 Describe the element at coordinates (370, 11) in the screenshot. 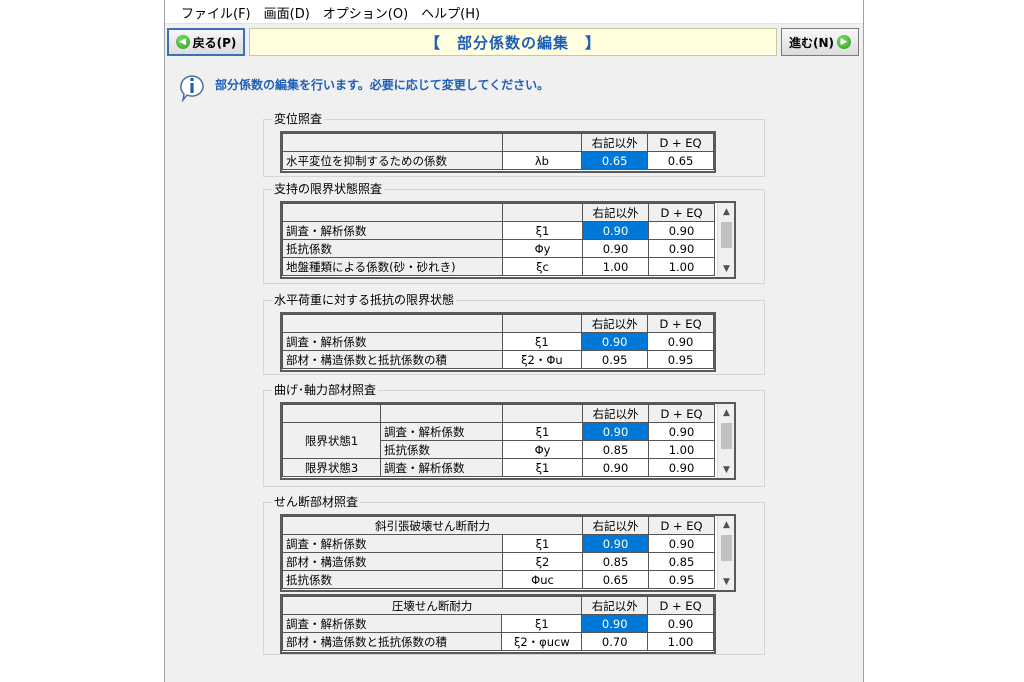

I see `menu-options: オプション(O)` at that location.